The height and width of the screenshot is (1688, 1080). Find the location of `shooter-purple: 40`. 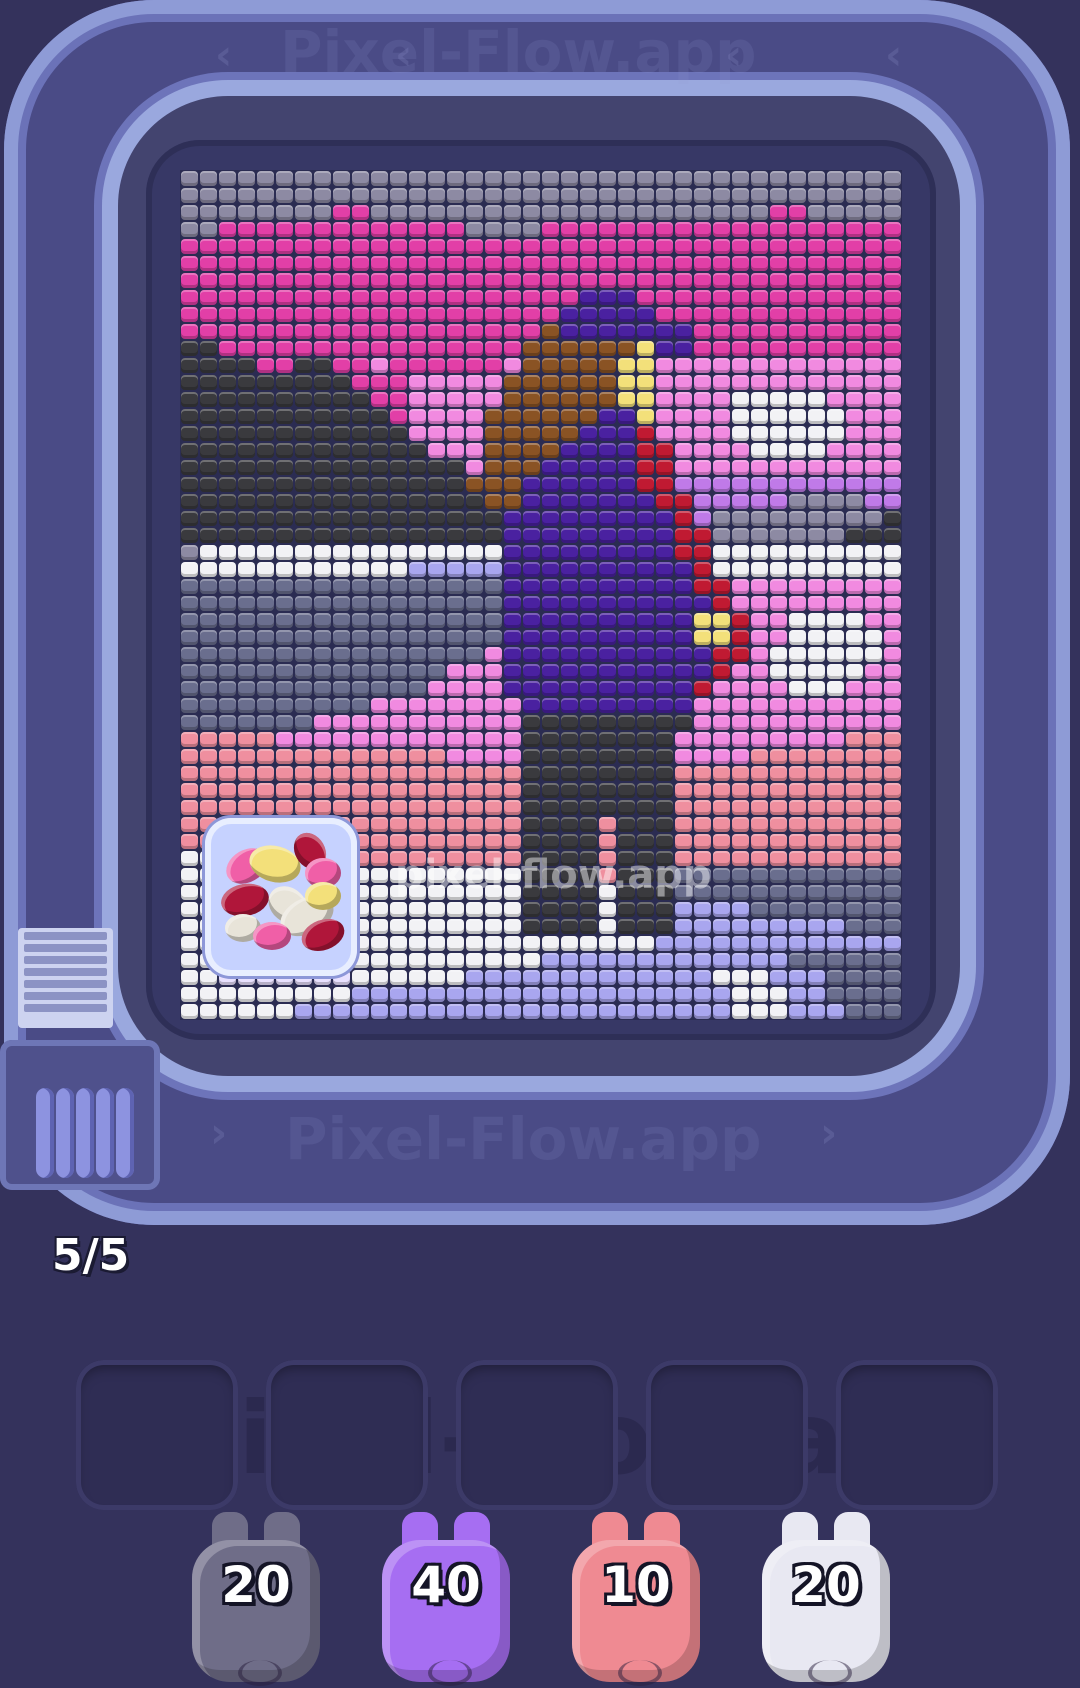

shooter-purple: 40 is located at coordinates (446, 1599).